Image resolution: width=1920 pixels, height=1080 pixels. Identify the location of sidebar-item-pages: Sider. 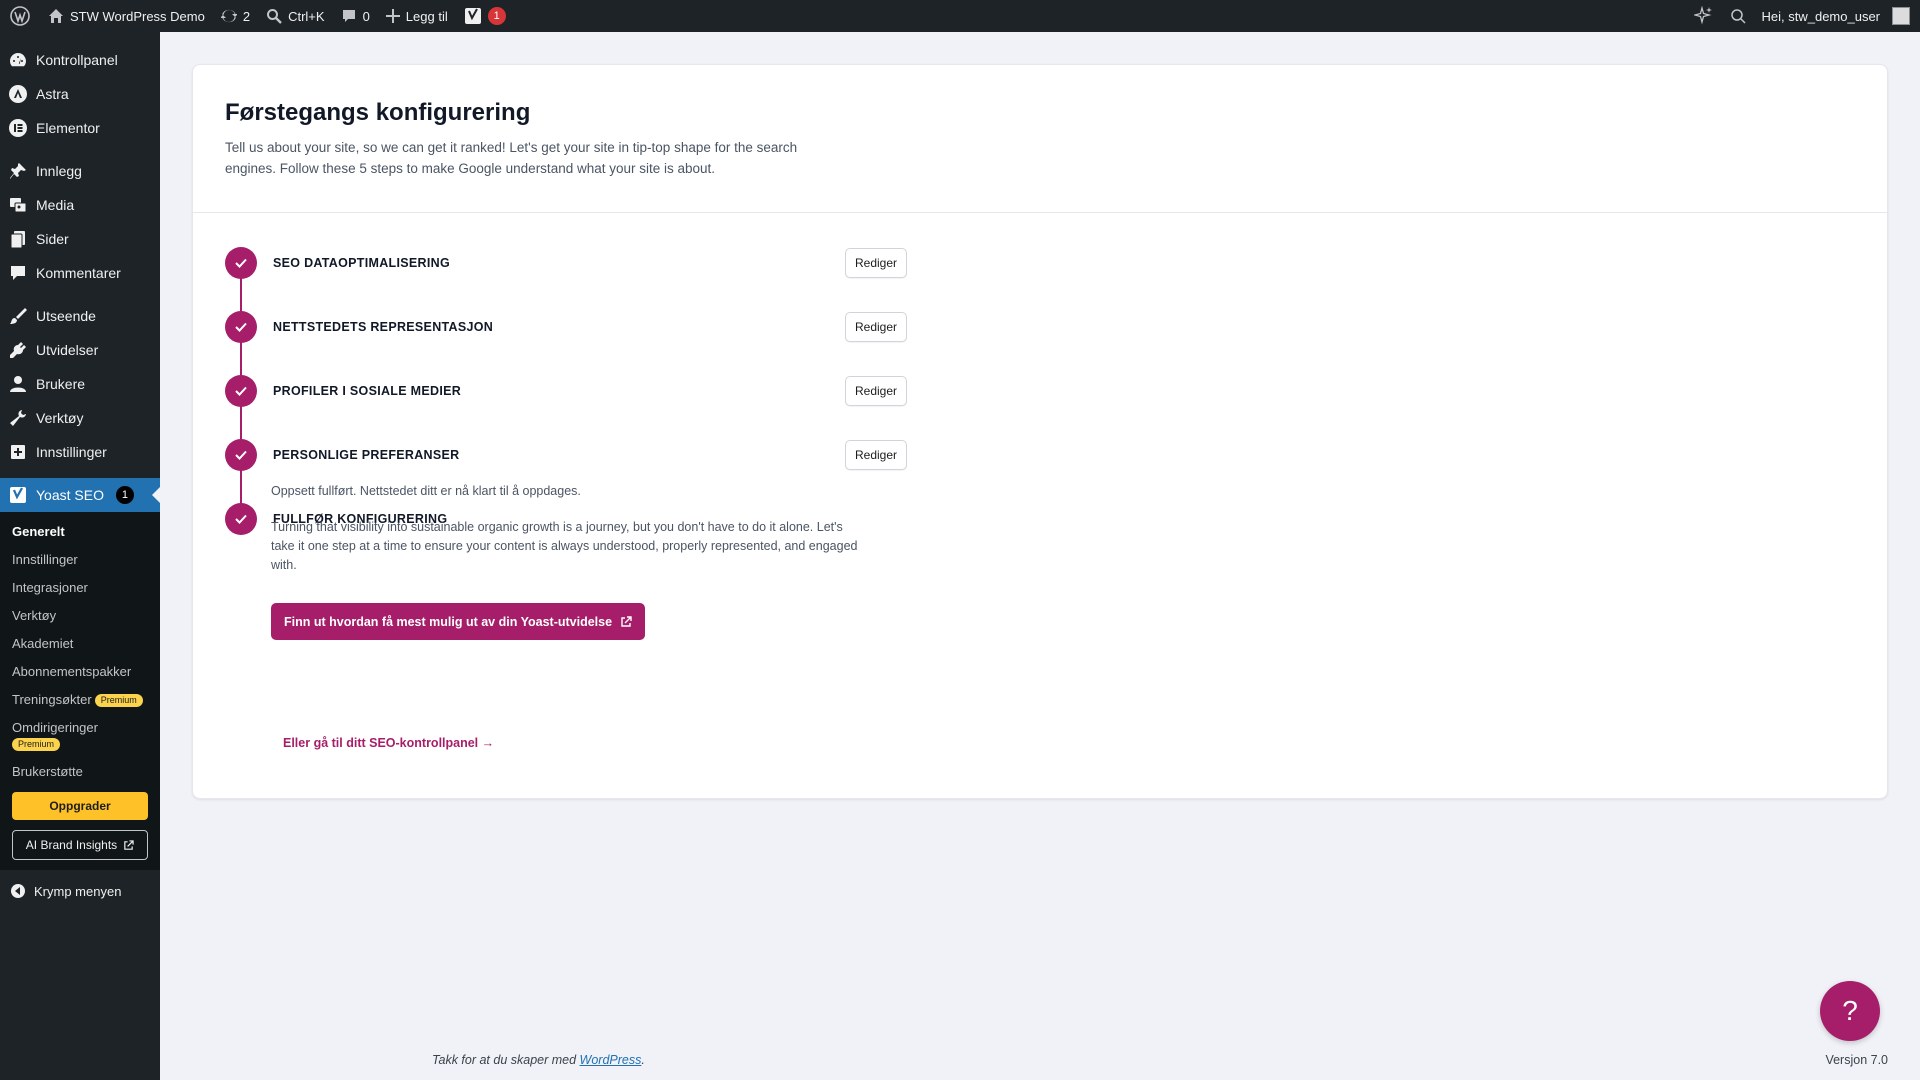
(80, 239).